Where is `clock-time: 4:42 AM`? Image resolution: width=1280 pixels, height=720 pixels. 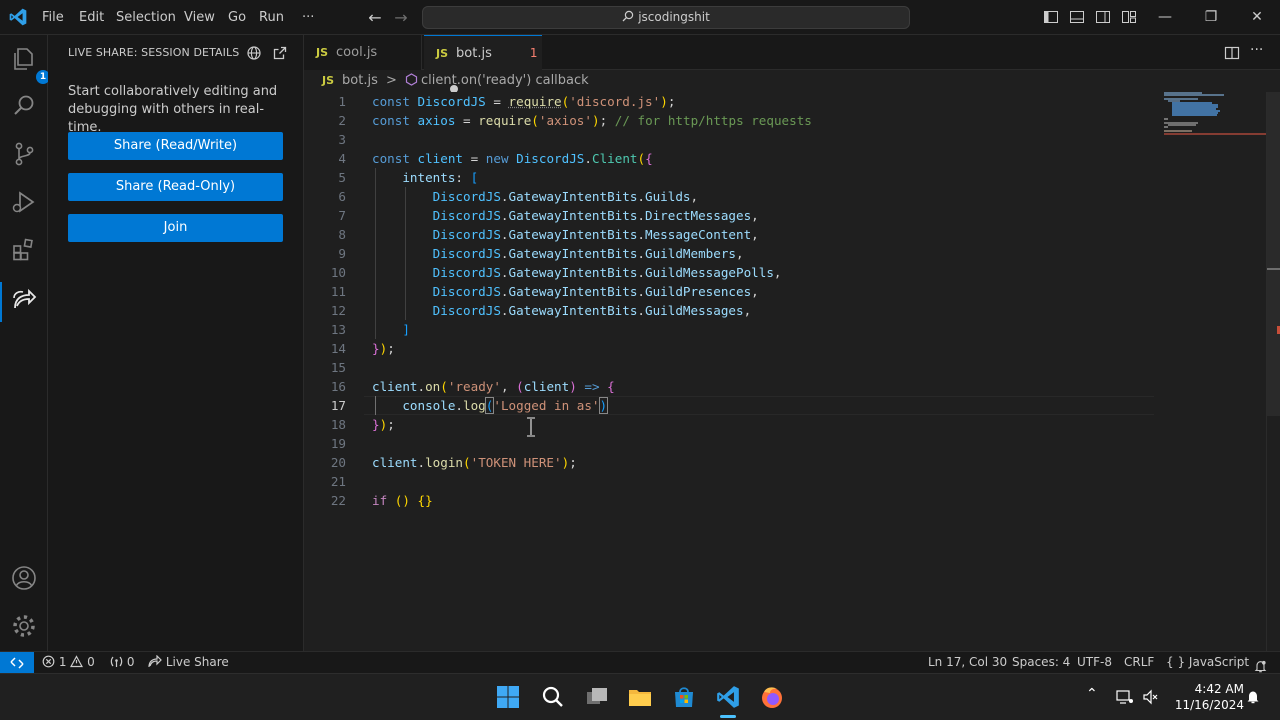 clock-time: 4:42 AM is located at coordinates (1206, 689).